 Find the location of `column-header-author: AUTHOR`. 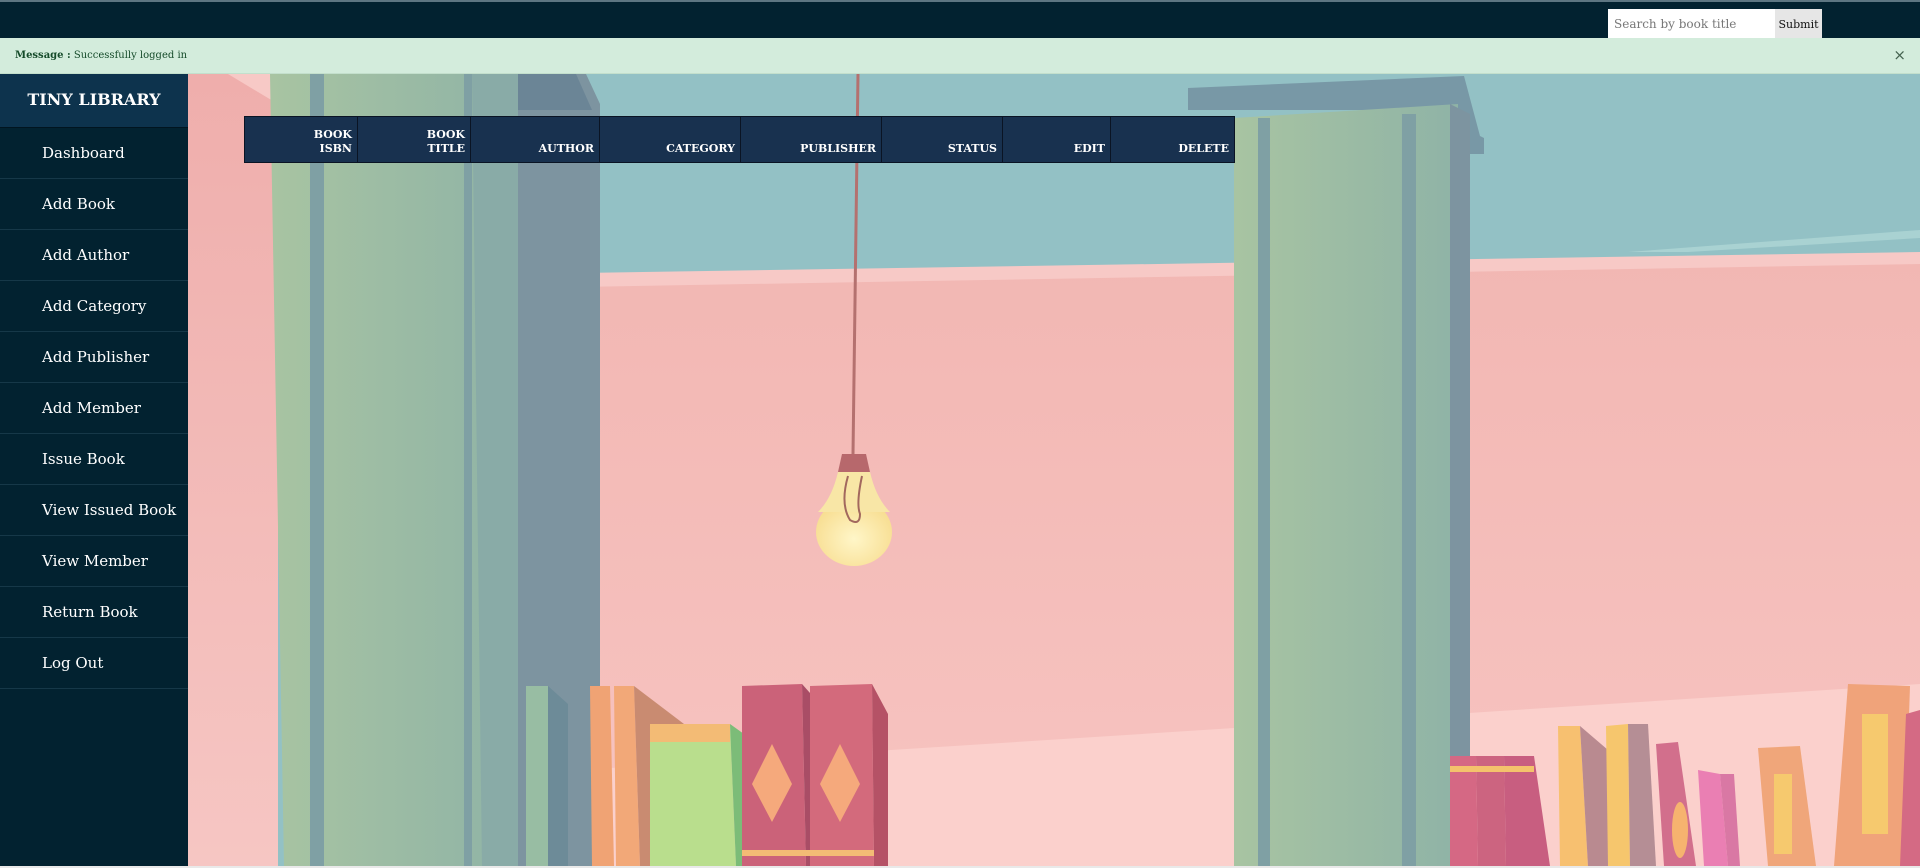

column-header-author: AUTHOR is located at coordinates (535, 139).